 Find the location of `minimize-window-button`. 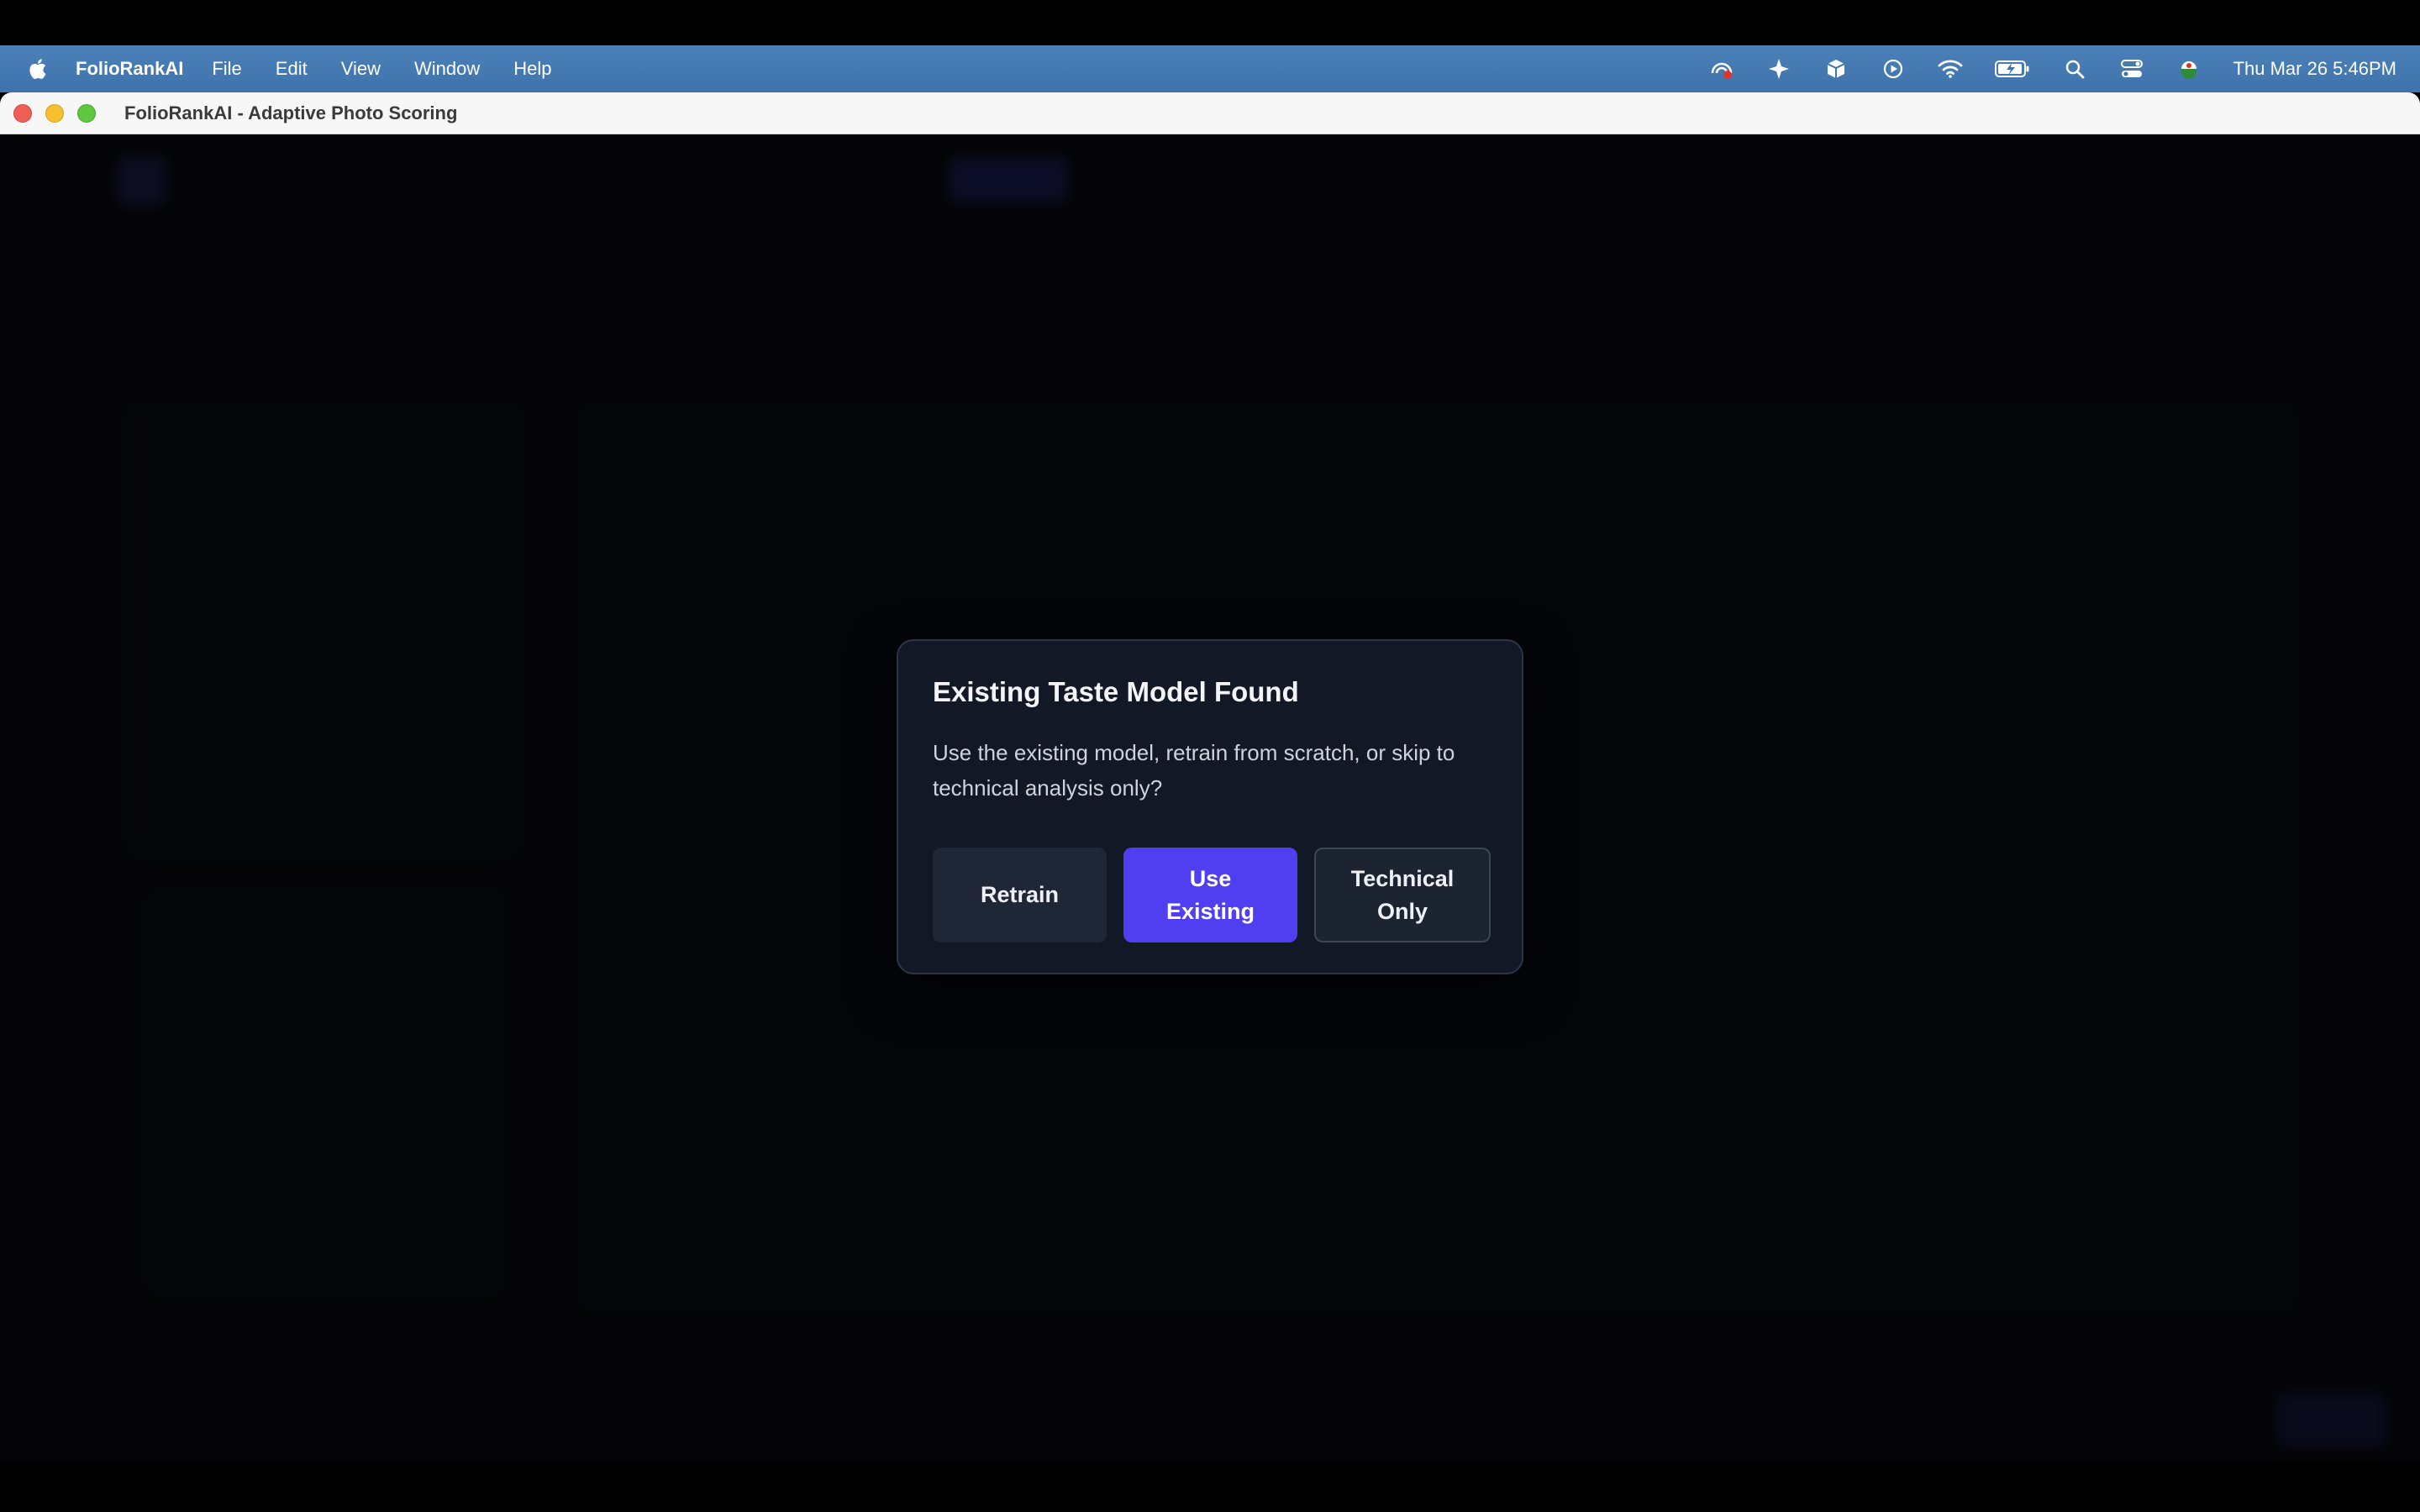

minimize-window-button is located at coordinates (54, 113).